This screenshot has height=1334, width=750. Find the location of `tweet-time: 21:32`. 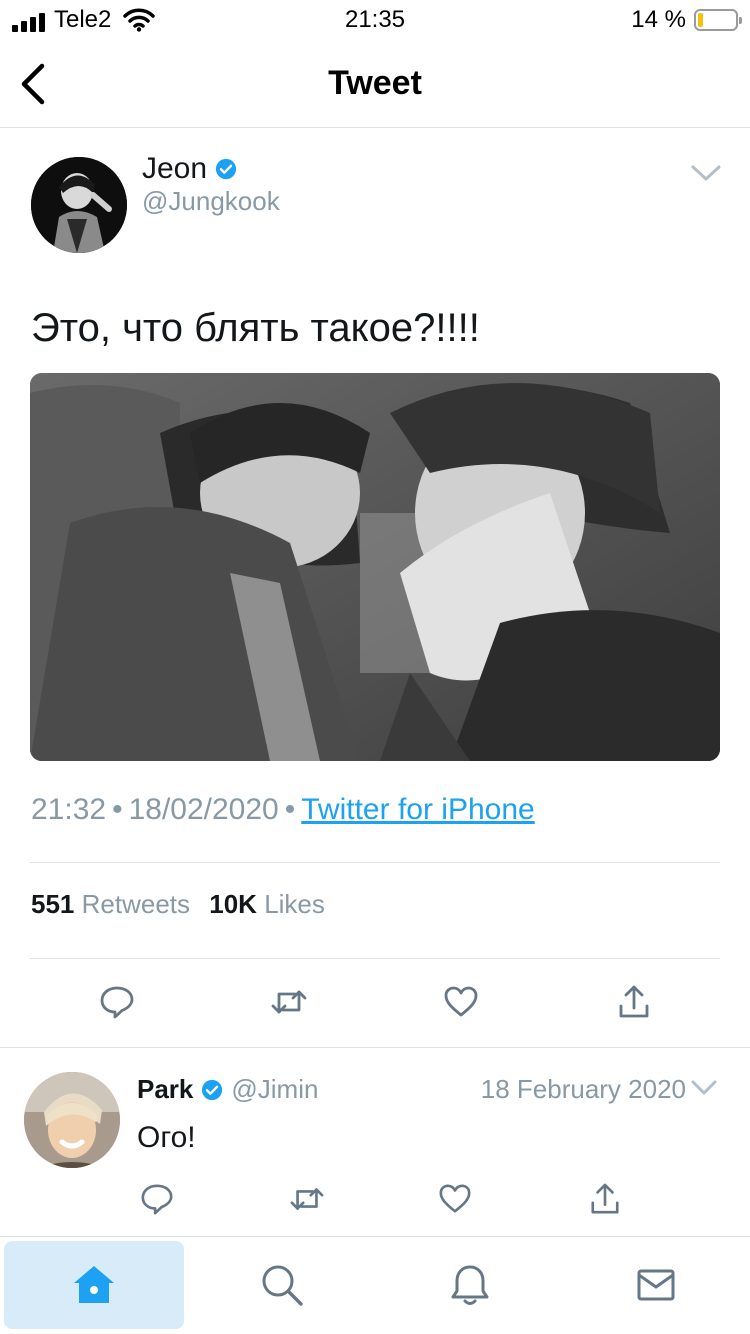

tweet-time: 21:32 is located at coordinates (69, 809).